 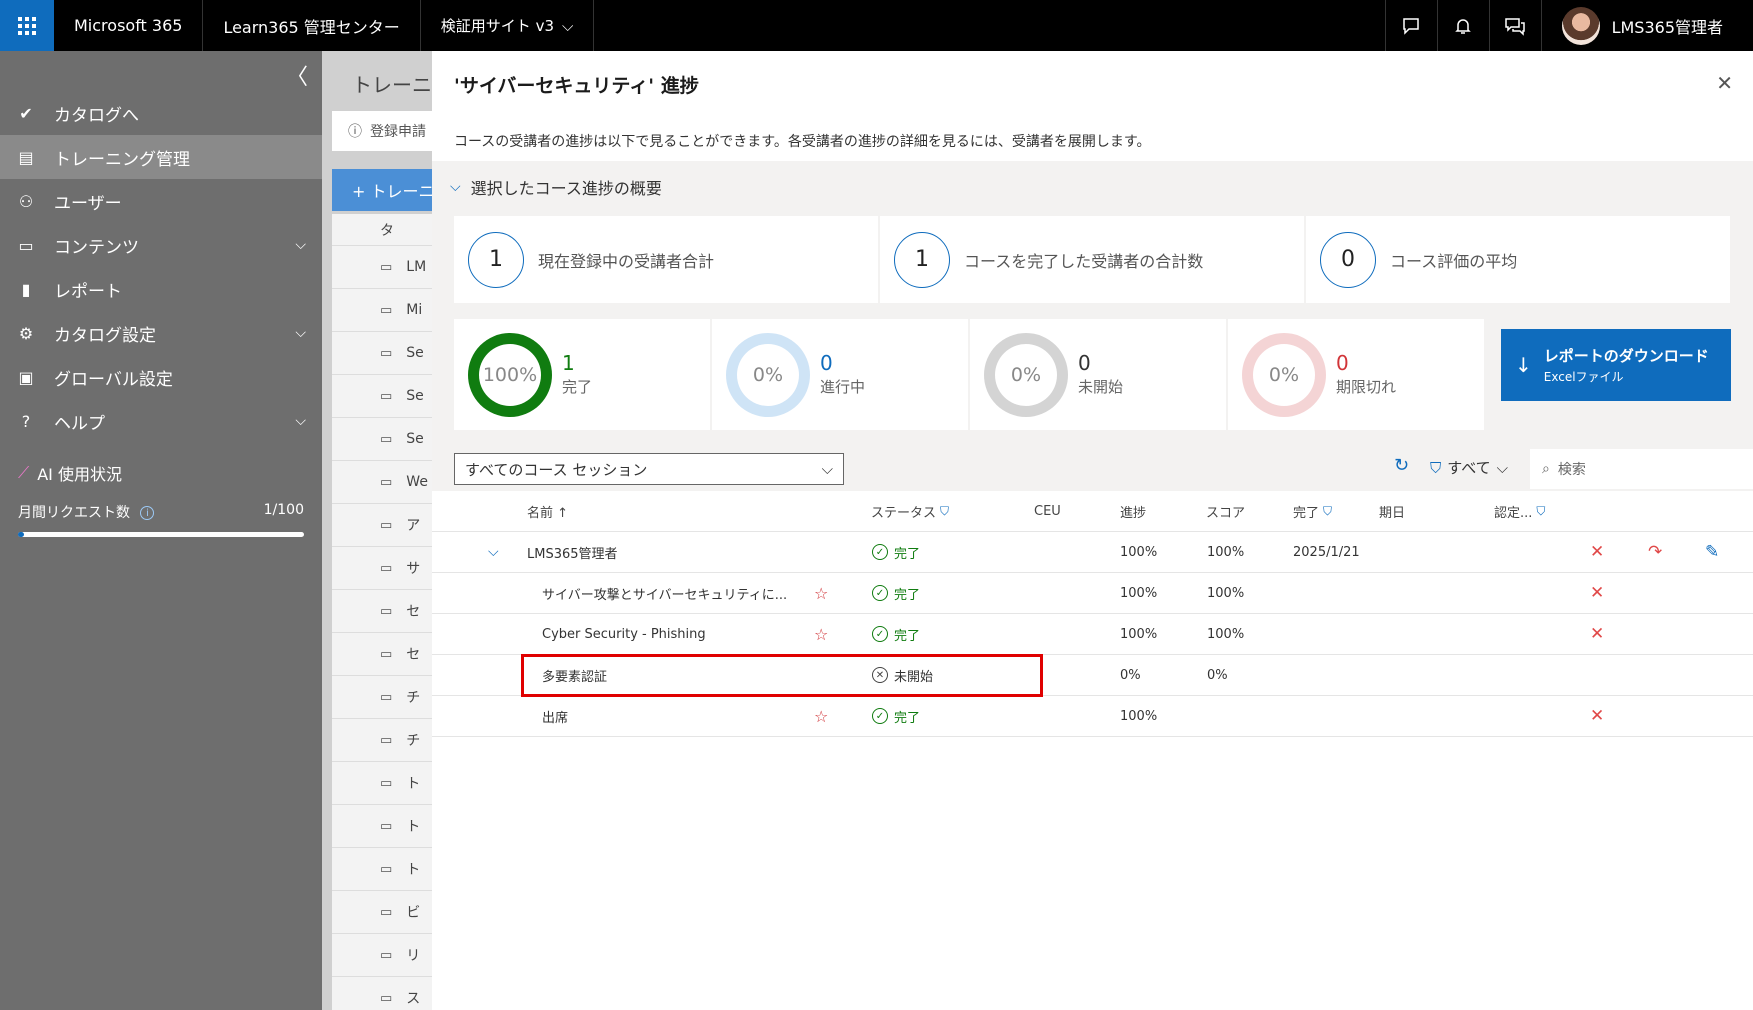 What do you see at coordinates (1092, 716) in the screenshot?
I see `table-row: 出席 ☆ ✓ 完了 100% ✕` at bounding box center [1092, 716].